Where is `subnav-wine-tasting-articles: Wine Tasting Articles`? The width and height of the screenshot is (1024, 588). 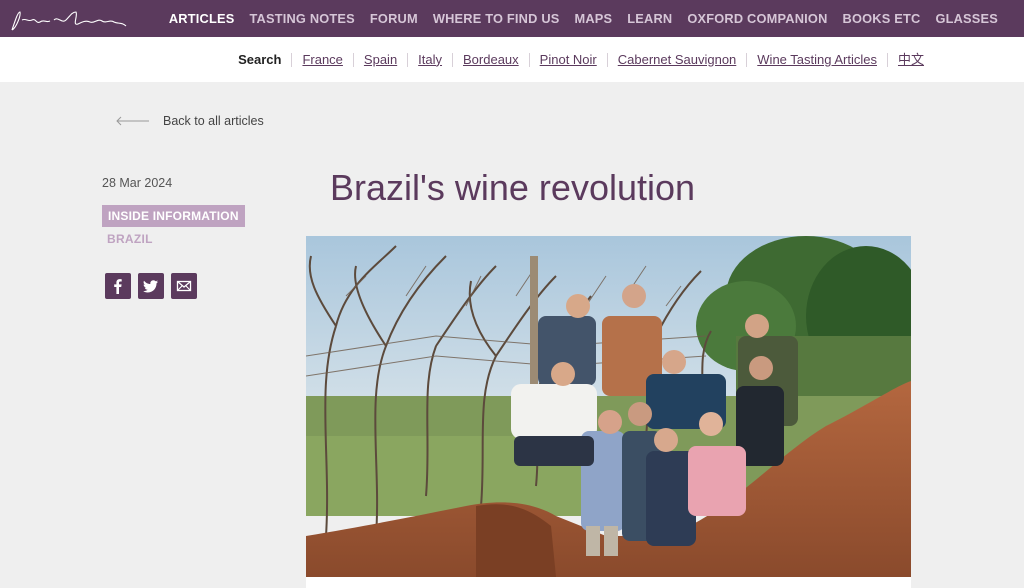 subnav-wine-tasting-articles: Wine Tasting Articles is located at coordinates (816, 59).